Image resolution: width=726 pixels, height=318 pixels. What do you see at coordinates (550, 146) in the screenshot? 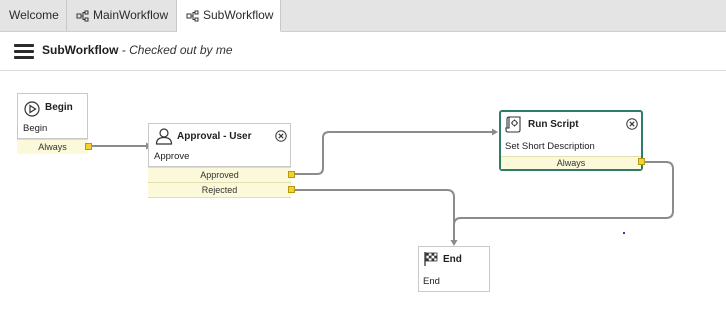
I see `activity-subtitle: Set Short Description` at bounding box center [550, 146].